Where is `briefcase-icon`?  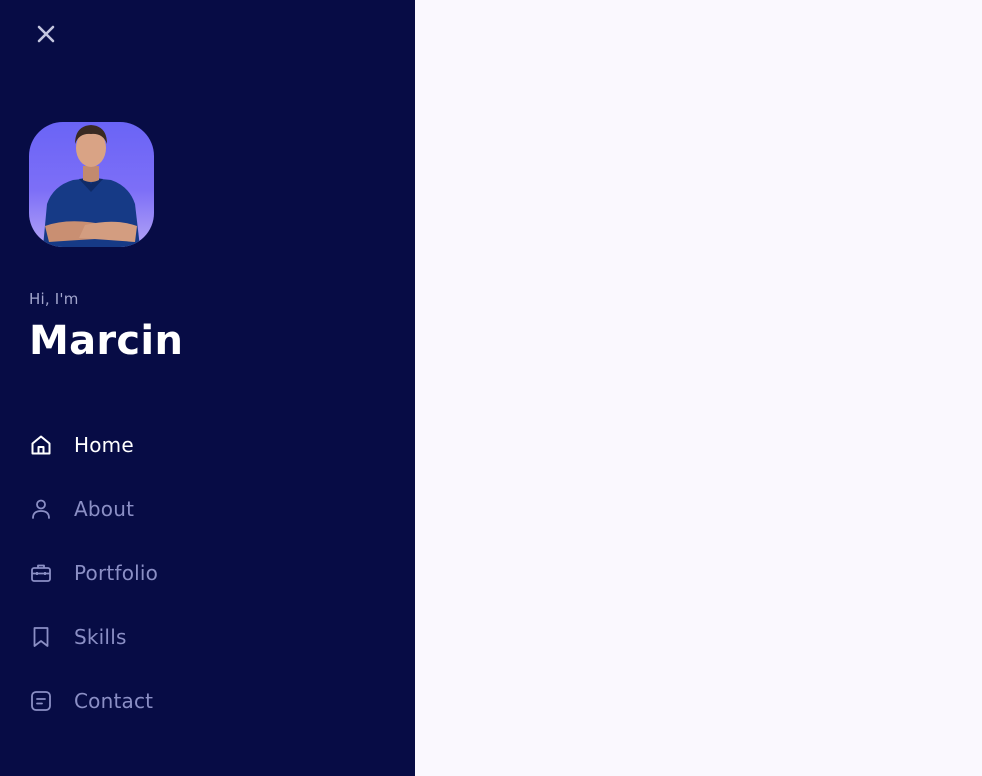 briefcase-icon is located at coordinates (41, 573).